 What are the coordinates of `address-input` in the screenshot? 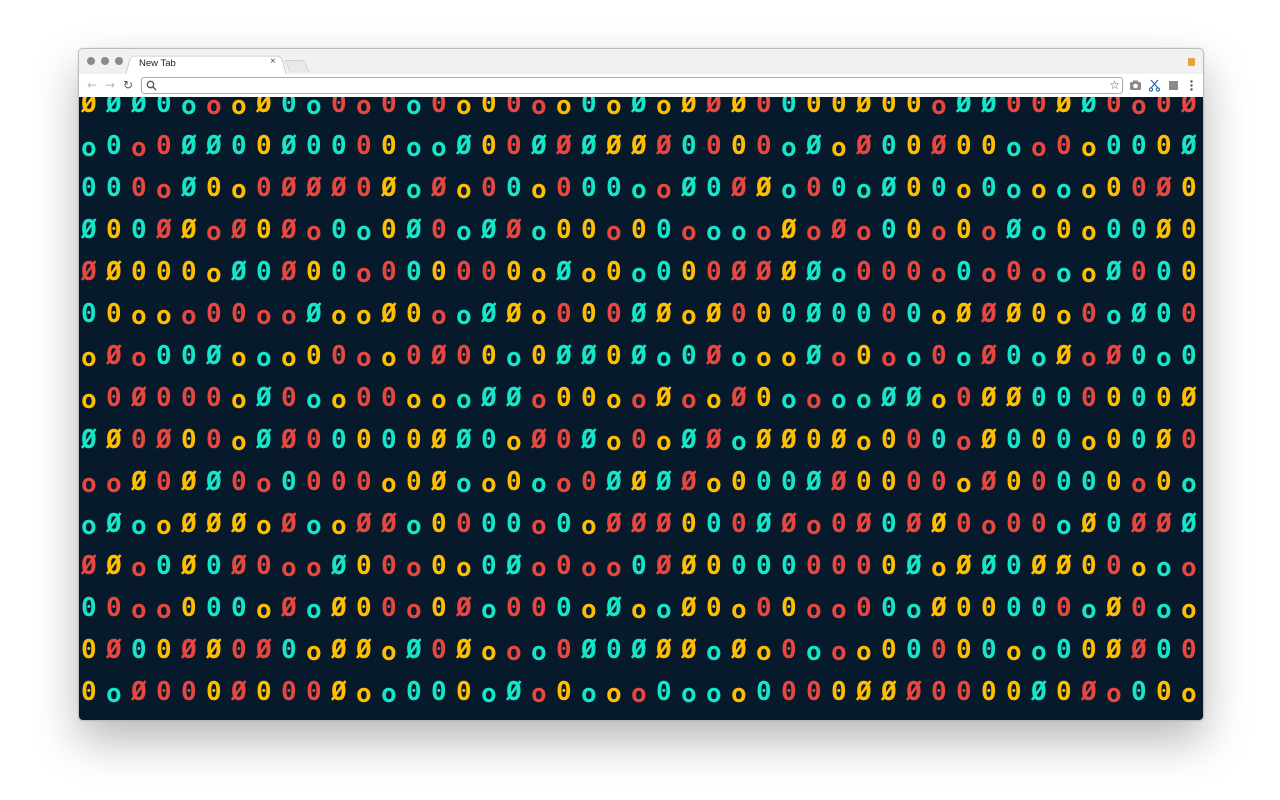 It's located at (627, 85).